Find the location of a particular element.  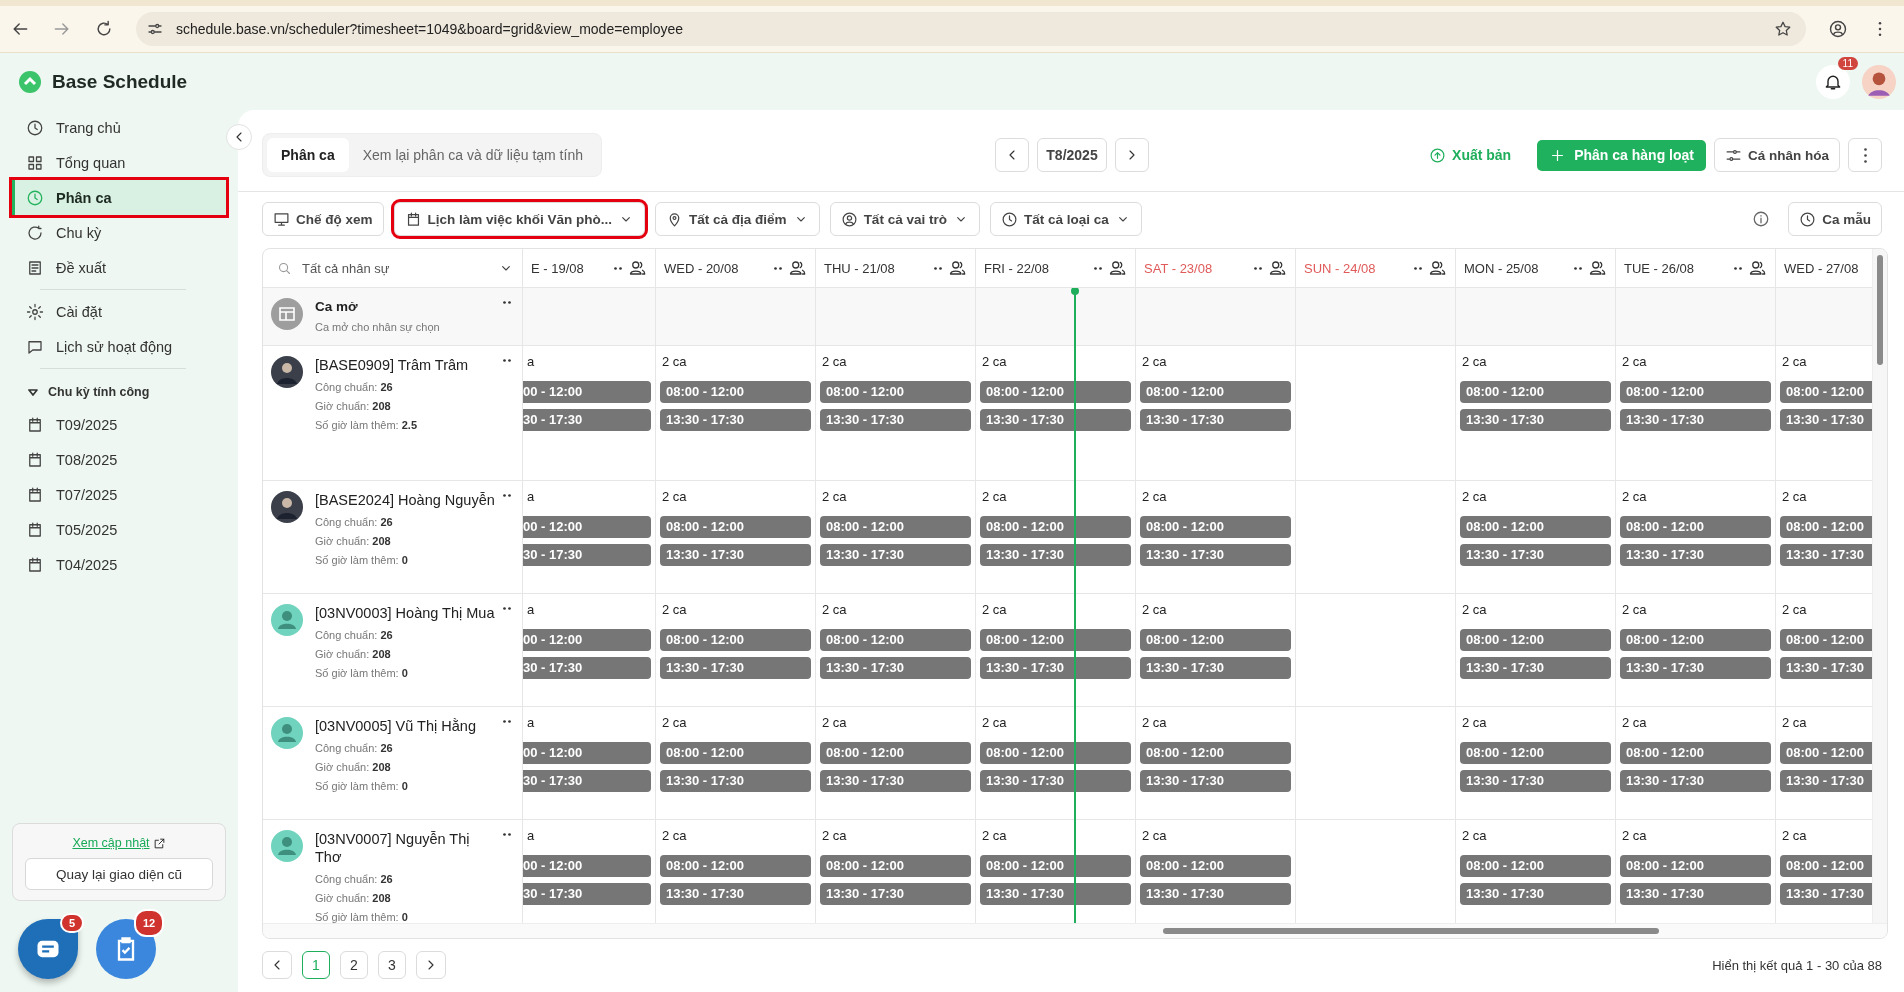

tab: Xem lại phân ca và dữ liệu tạm tính is located at coordinates (472, 155).